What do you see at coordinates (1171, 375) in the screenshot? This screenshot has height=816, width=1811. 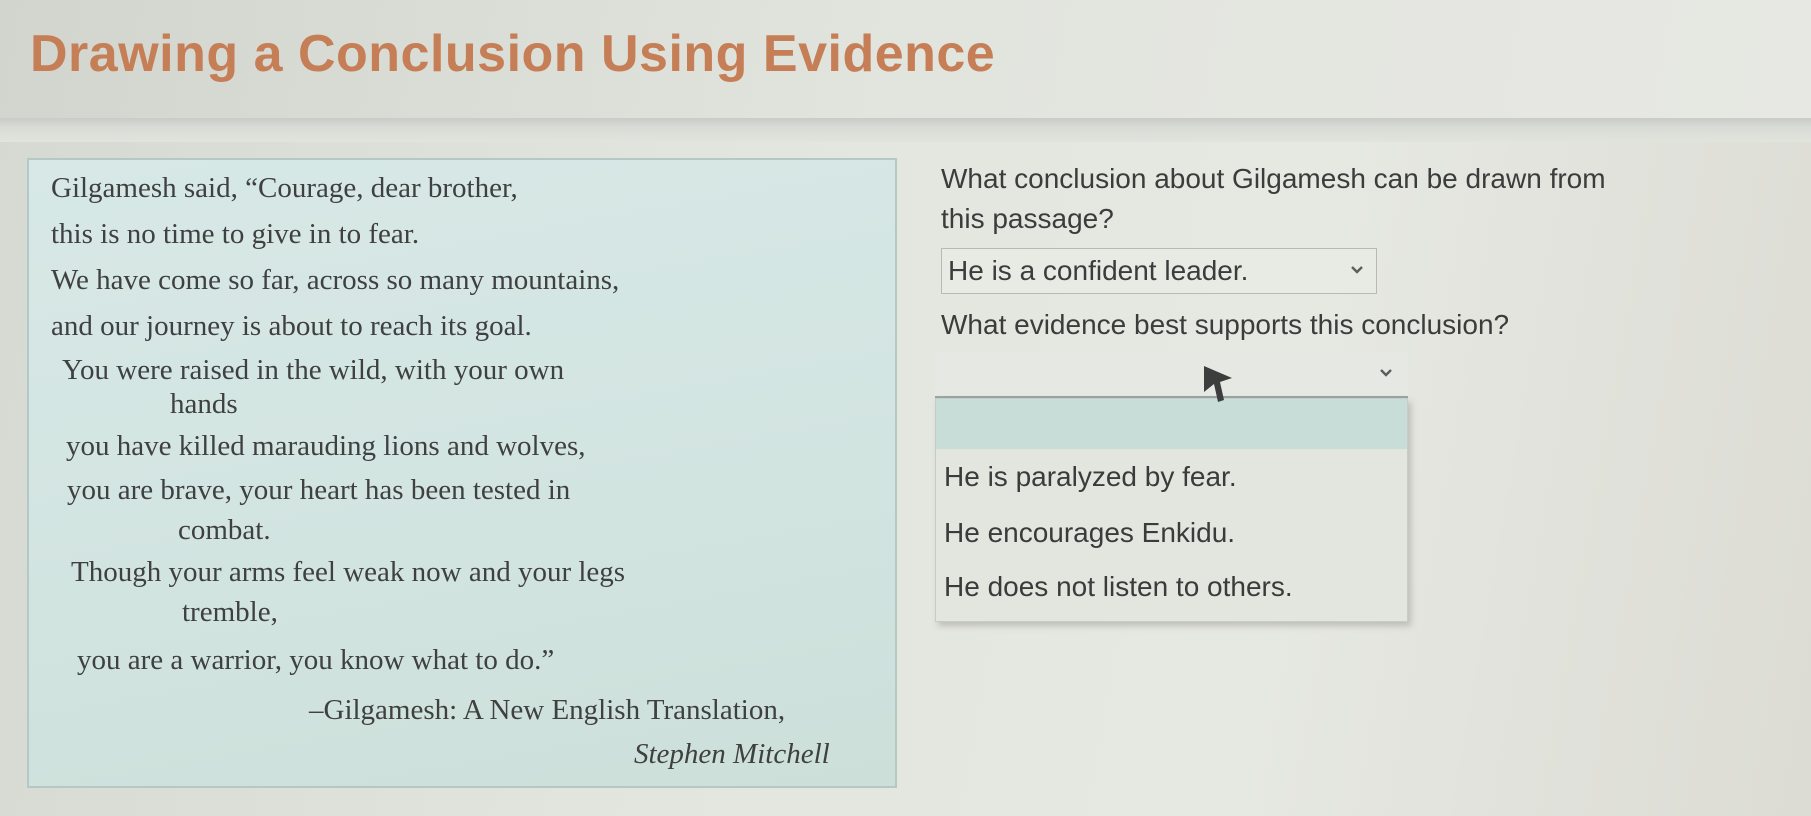 I see `evidence-select` at bounding box center [1171, 375].